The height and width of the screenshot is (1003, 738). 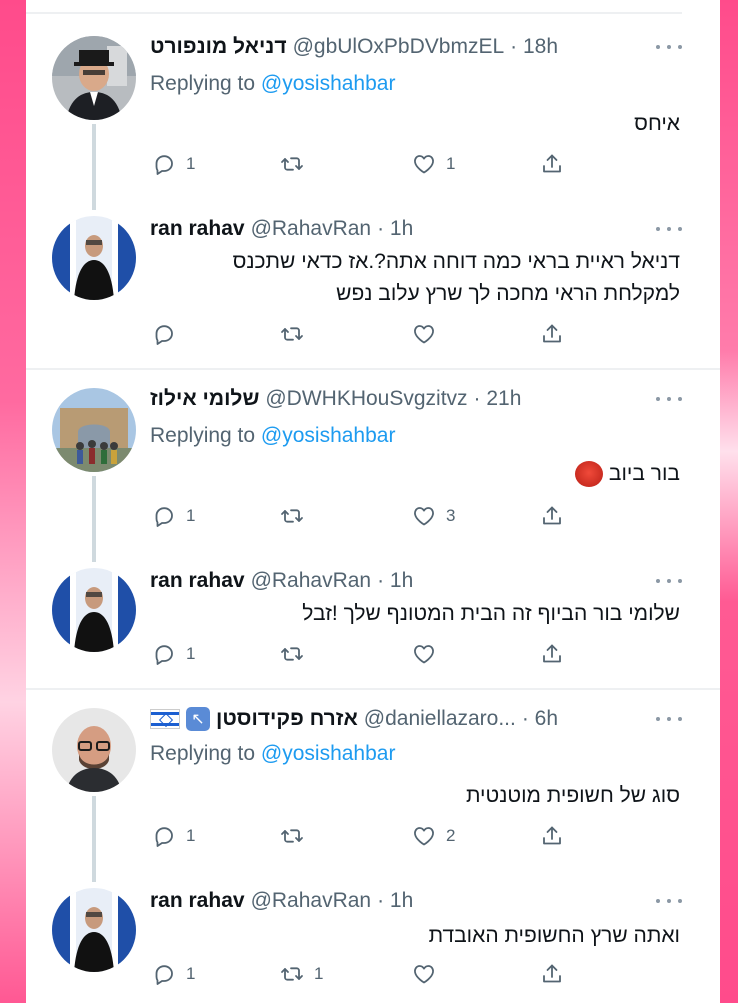 I want to click on arrow-up-left-icon: ↖, so click(x=198, y=719).